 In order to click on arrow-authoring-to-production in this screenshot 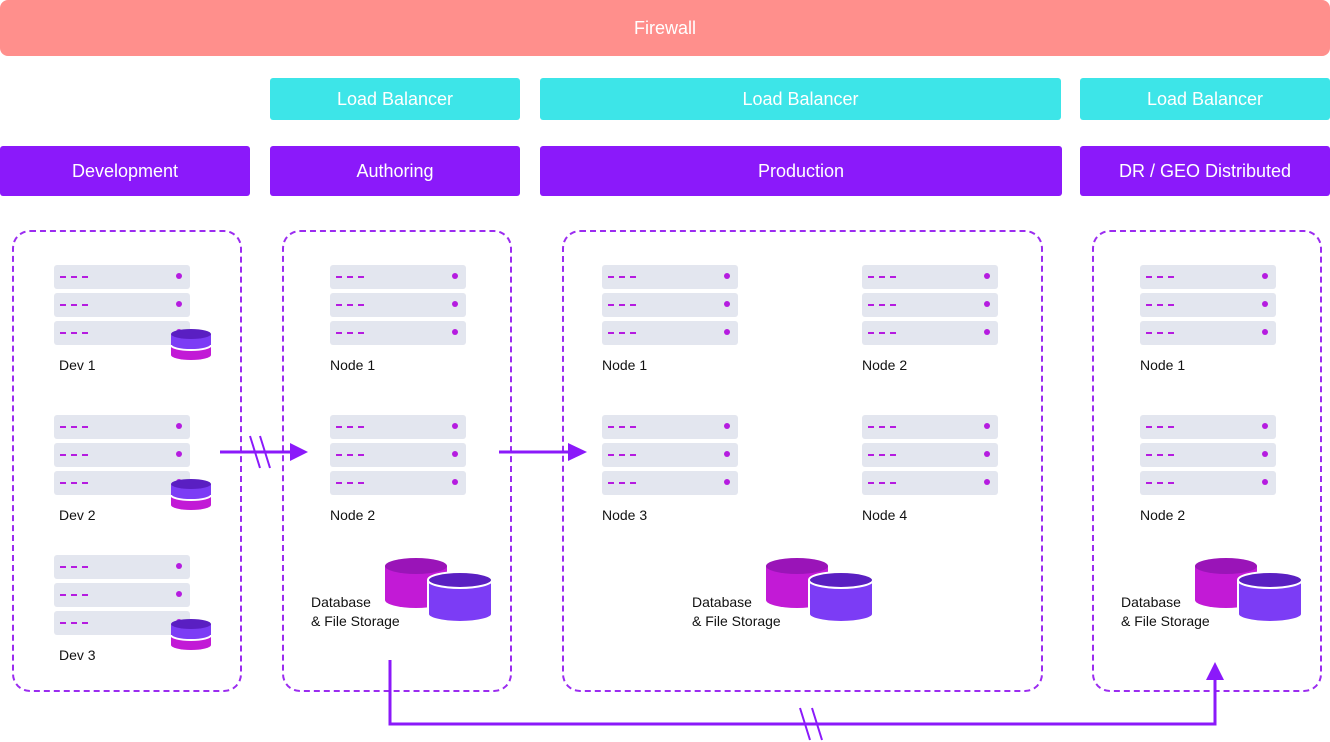, I will do `click(543, 452)`.